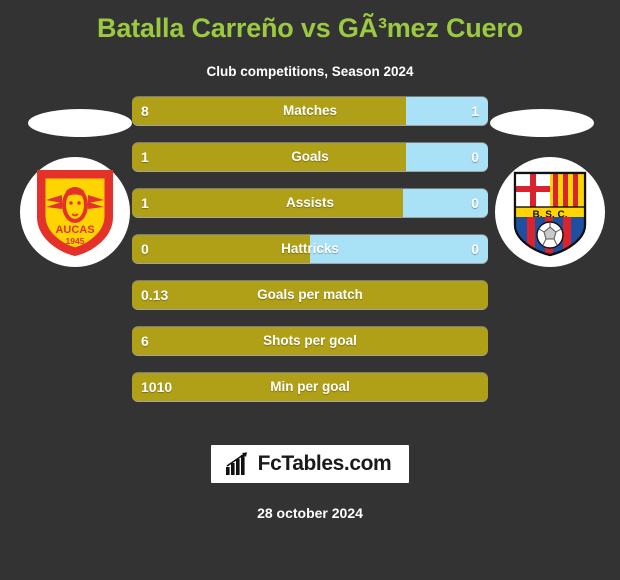  What do you see at coordinates (74, 230) in the screenshot?
I see `svg-text: AUCAS` at bounding box center [74, 230].